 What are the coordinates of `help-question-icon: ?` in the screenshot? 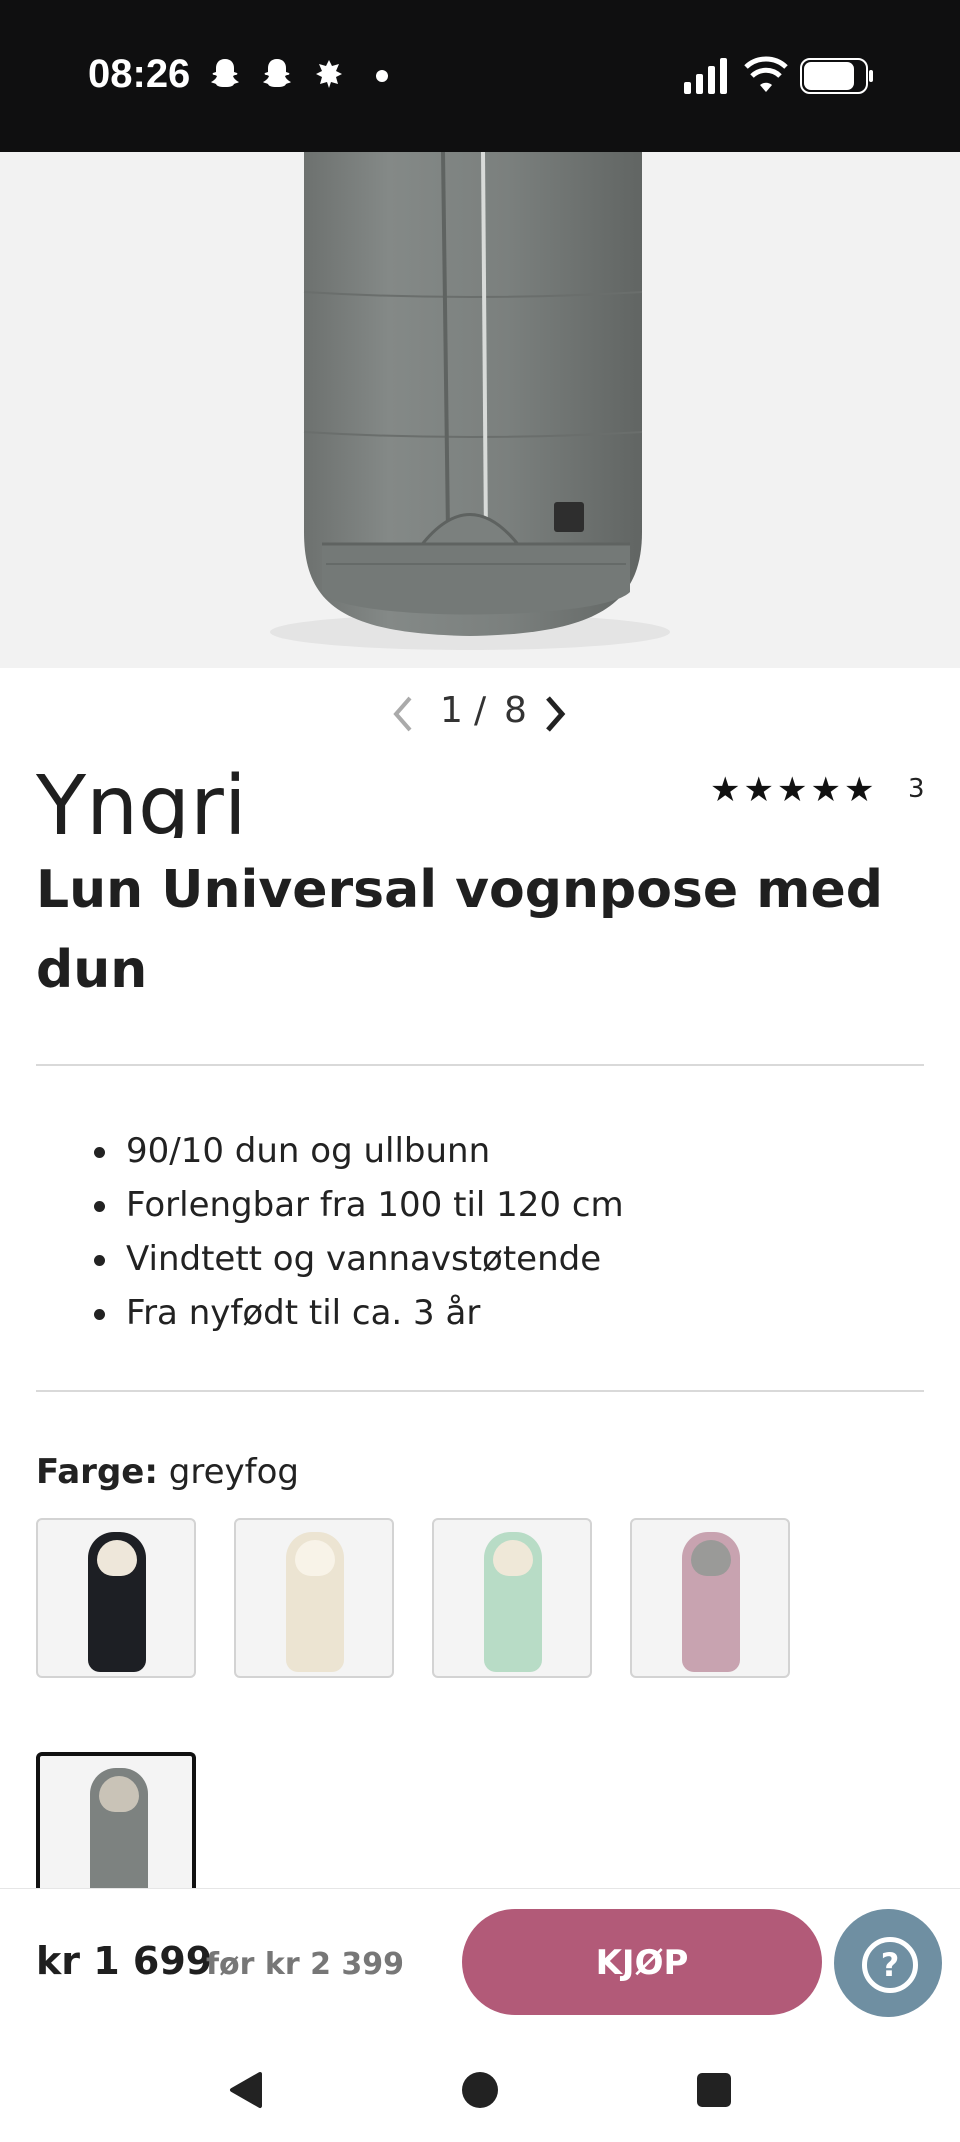 It's located at (890, 1965).